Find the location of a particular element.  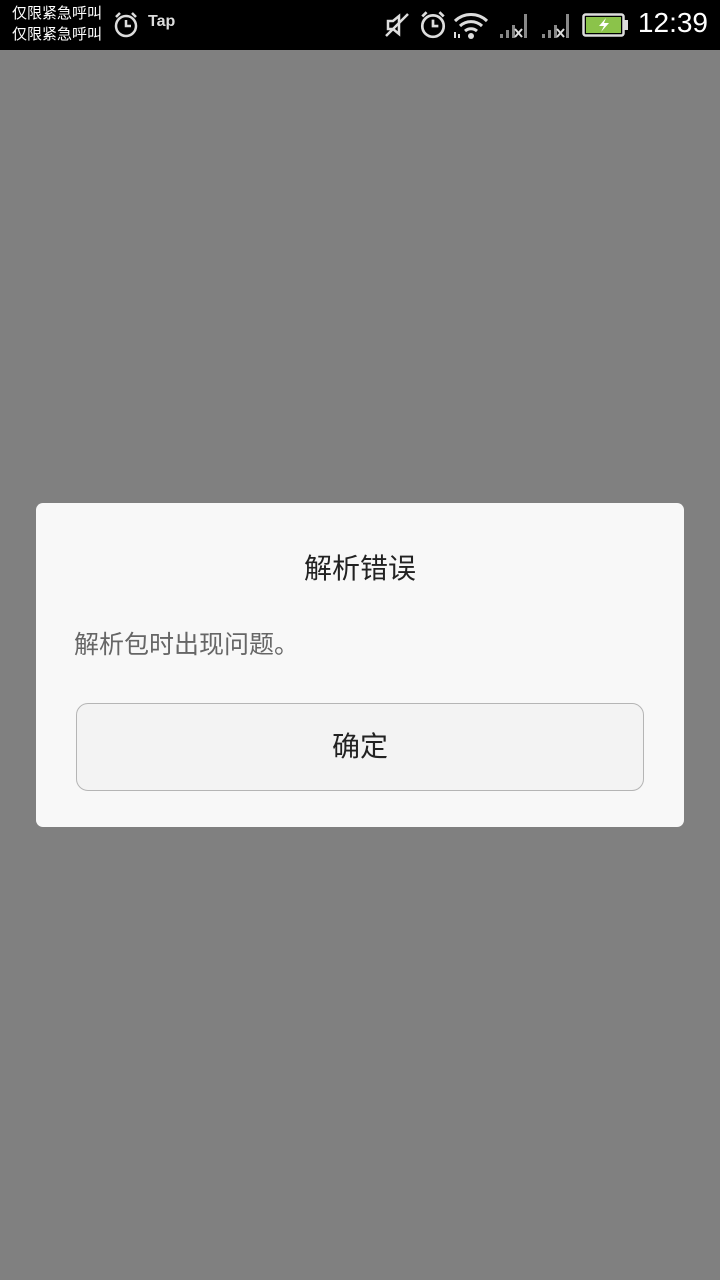

carrier-line-2: 仅限紧急呼叫 is located at coordinates (57, 34).